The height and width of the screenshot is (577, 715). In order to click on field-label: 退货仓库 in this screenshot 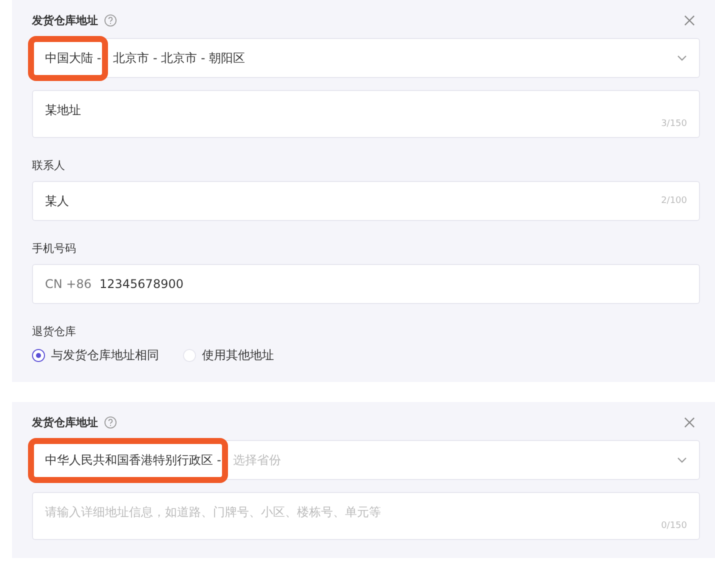, I will do `click(54, 331)`.